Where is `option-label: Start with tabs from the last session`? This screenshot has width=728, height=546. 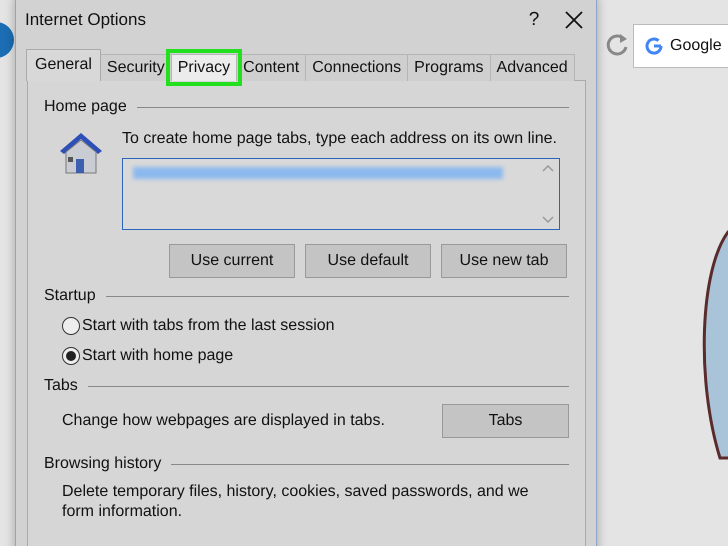
option-label: Start with tabs from the last session is located at coordinates (208, 326).